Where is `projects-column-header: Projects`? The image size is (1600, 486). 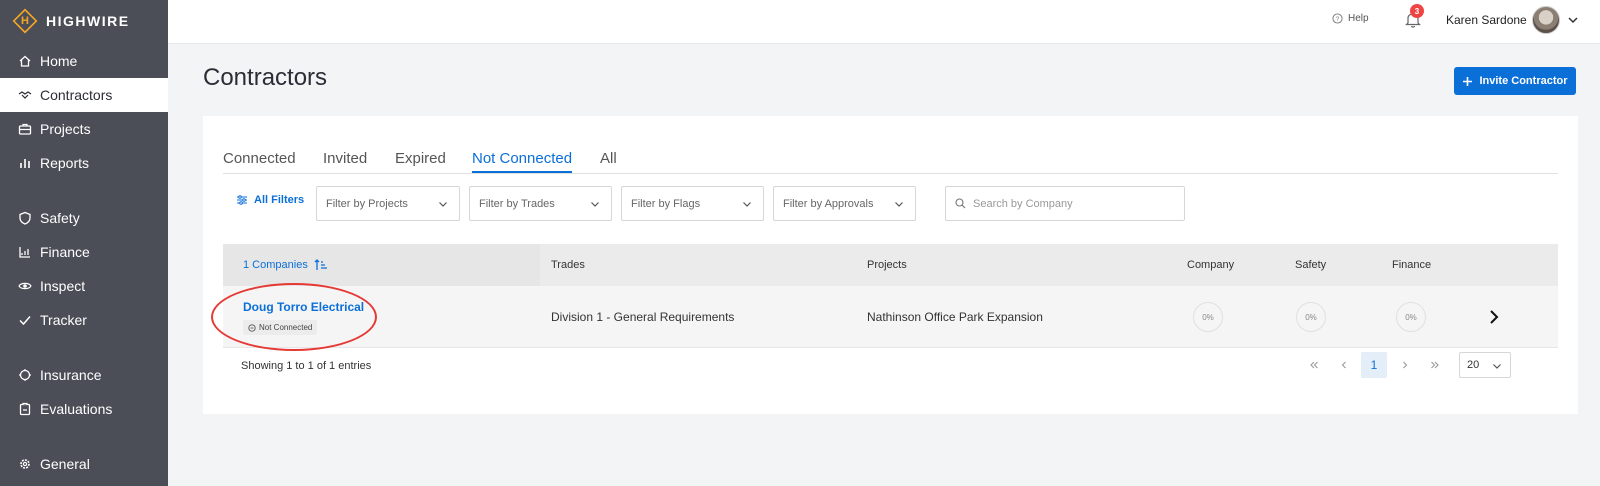
projects-column-header: Projects is located at coordinates (887, 265).